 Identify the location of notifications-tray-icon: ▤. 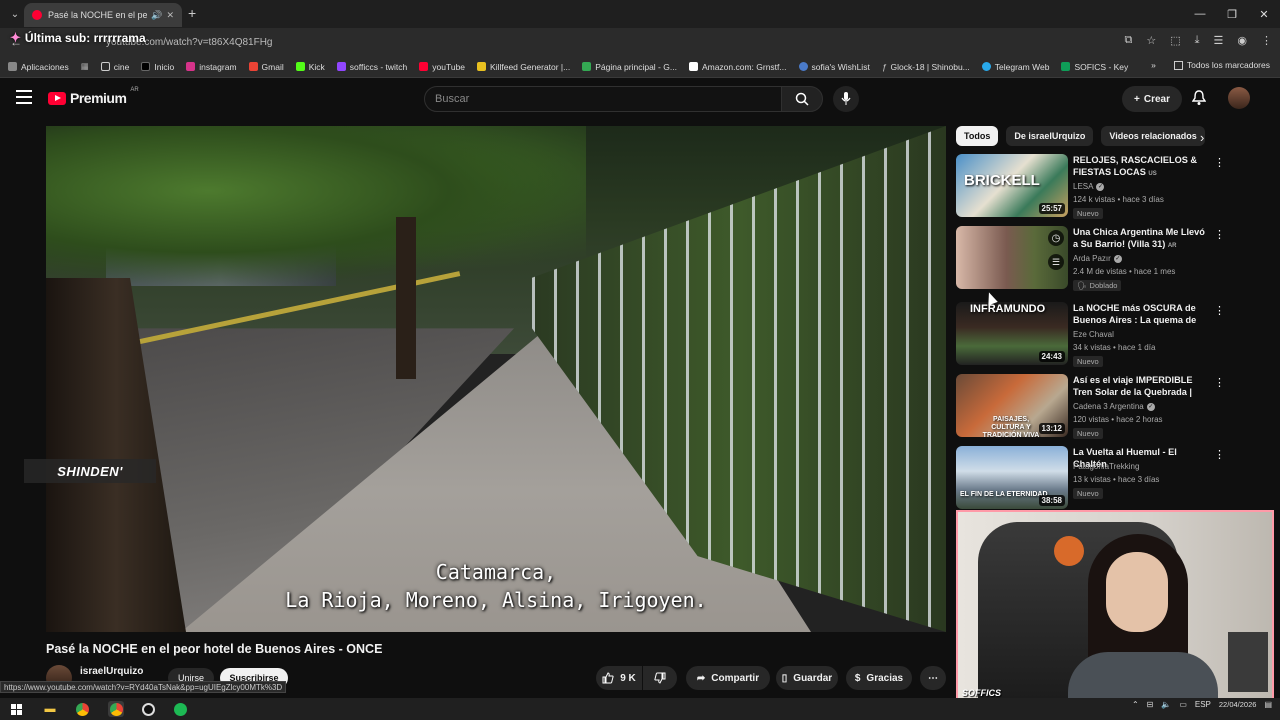
(1268, 704).